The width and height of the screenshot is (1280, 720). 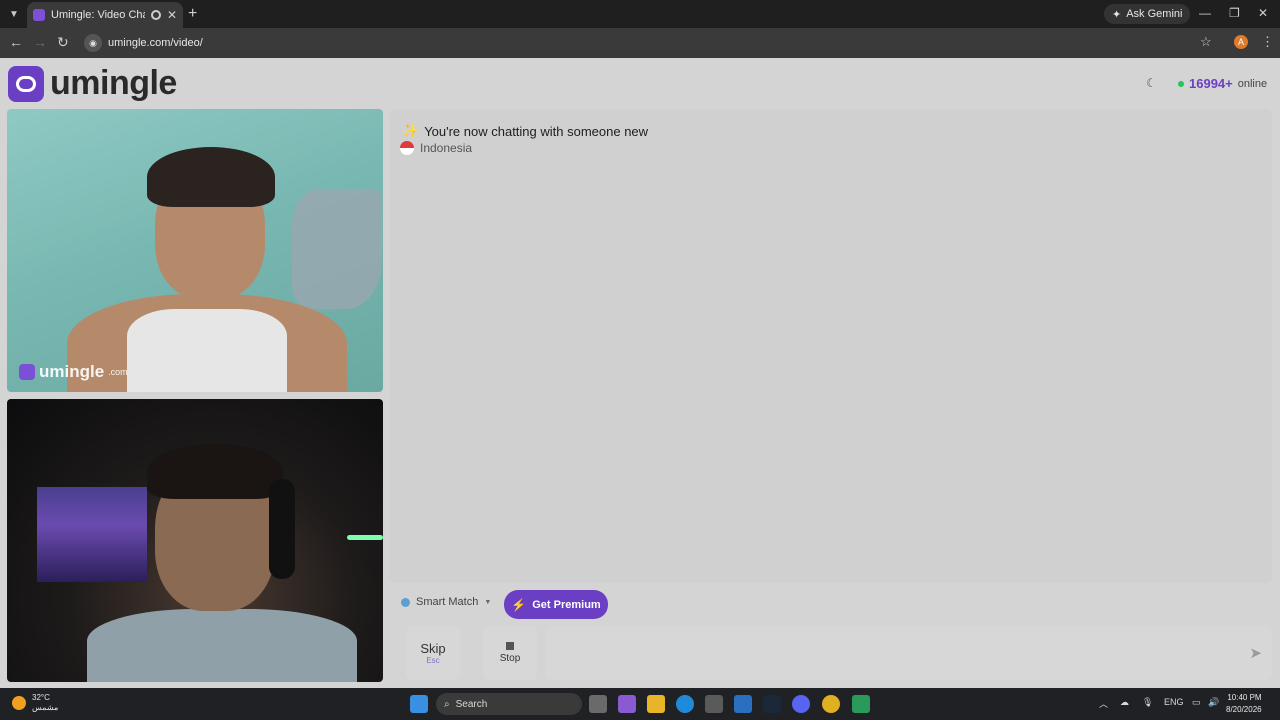 I want to click on recording-indicator-icon, so click(x=155, y=15).